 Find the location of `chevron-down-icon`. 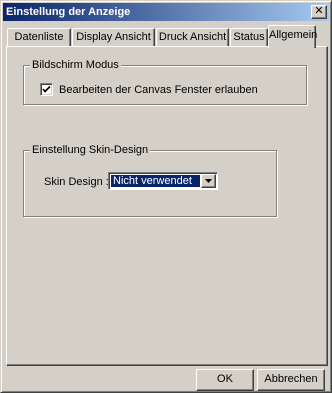

chevron-down-icon is located at coordinates (208, 181).